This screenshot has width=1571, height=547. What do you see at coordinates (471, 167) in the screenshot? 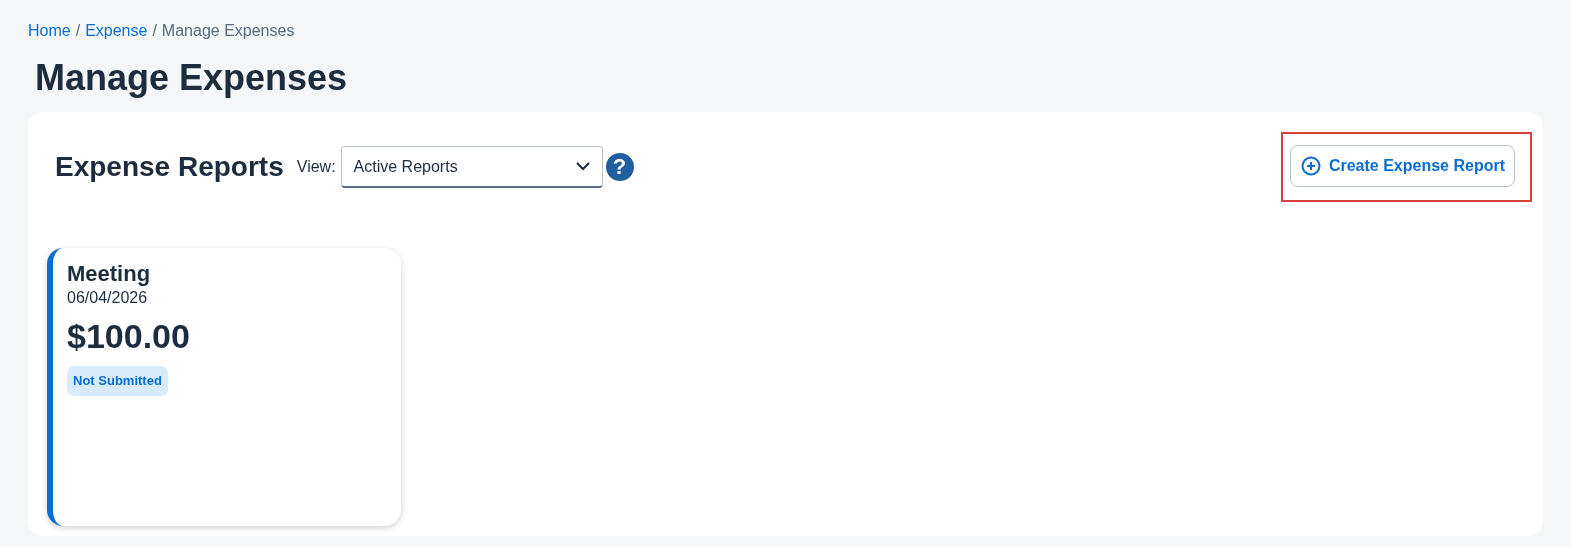
I see `view-dropdown: Active Reports` at bounding box center [471, 167].